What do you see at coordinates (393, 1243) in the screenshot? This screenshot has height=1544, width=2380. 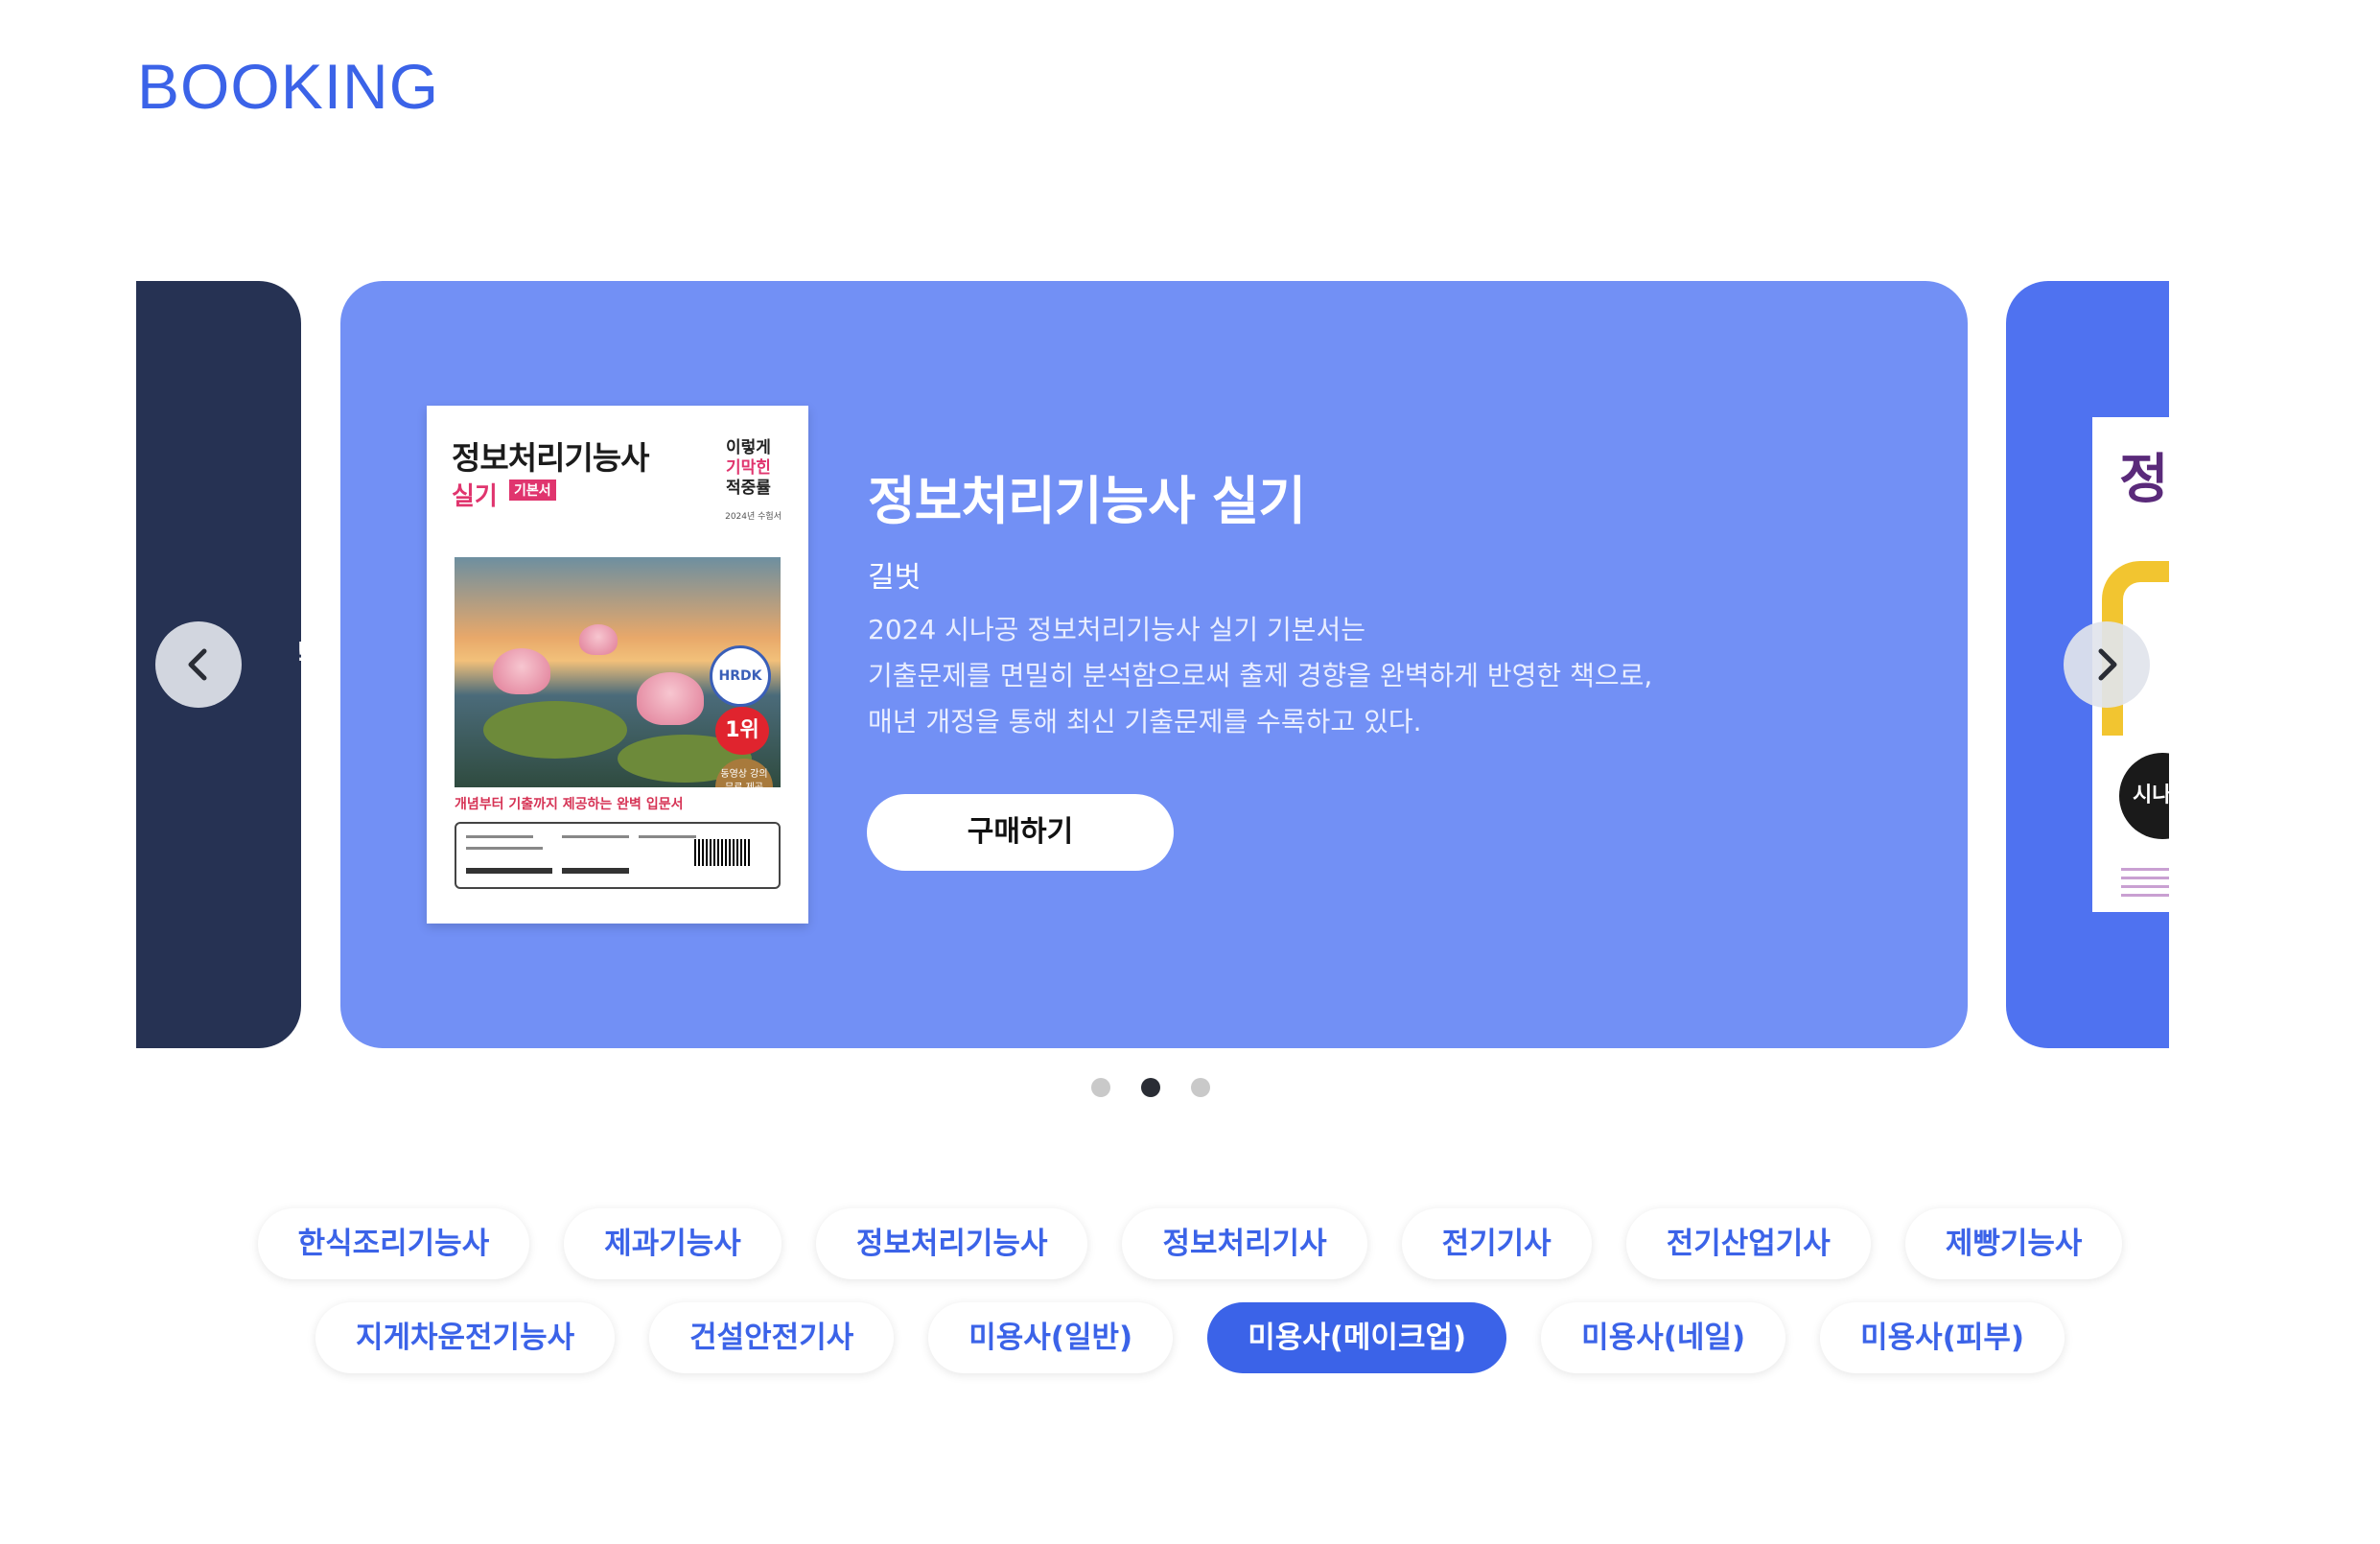 I see `category-chip: 한식조리기능사` at bounding box center [393, 1243].